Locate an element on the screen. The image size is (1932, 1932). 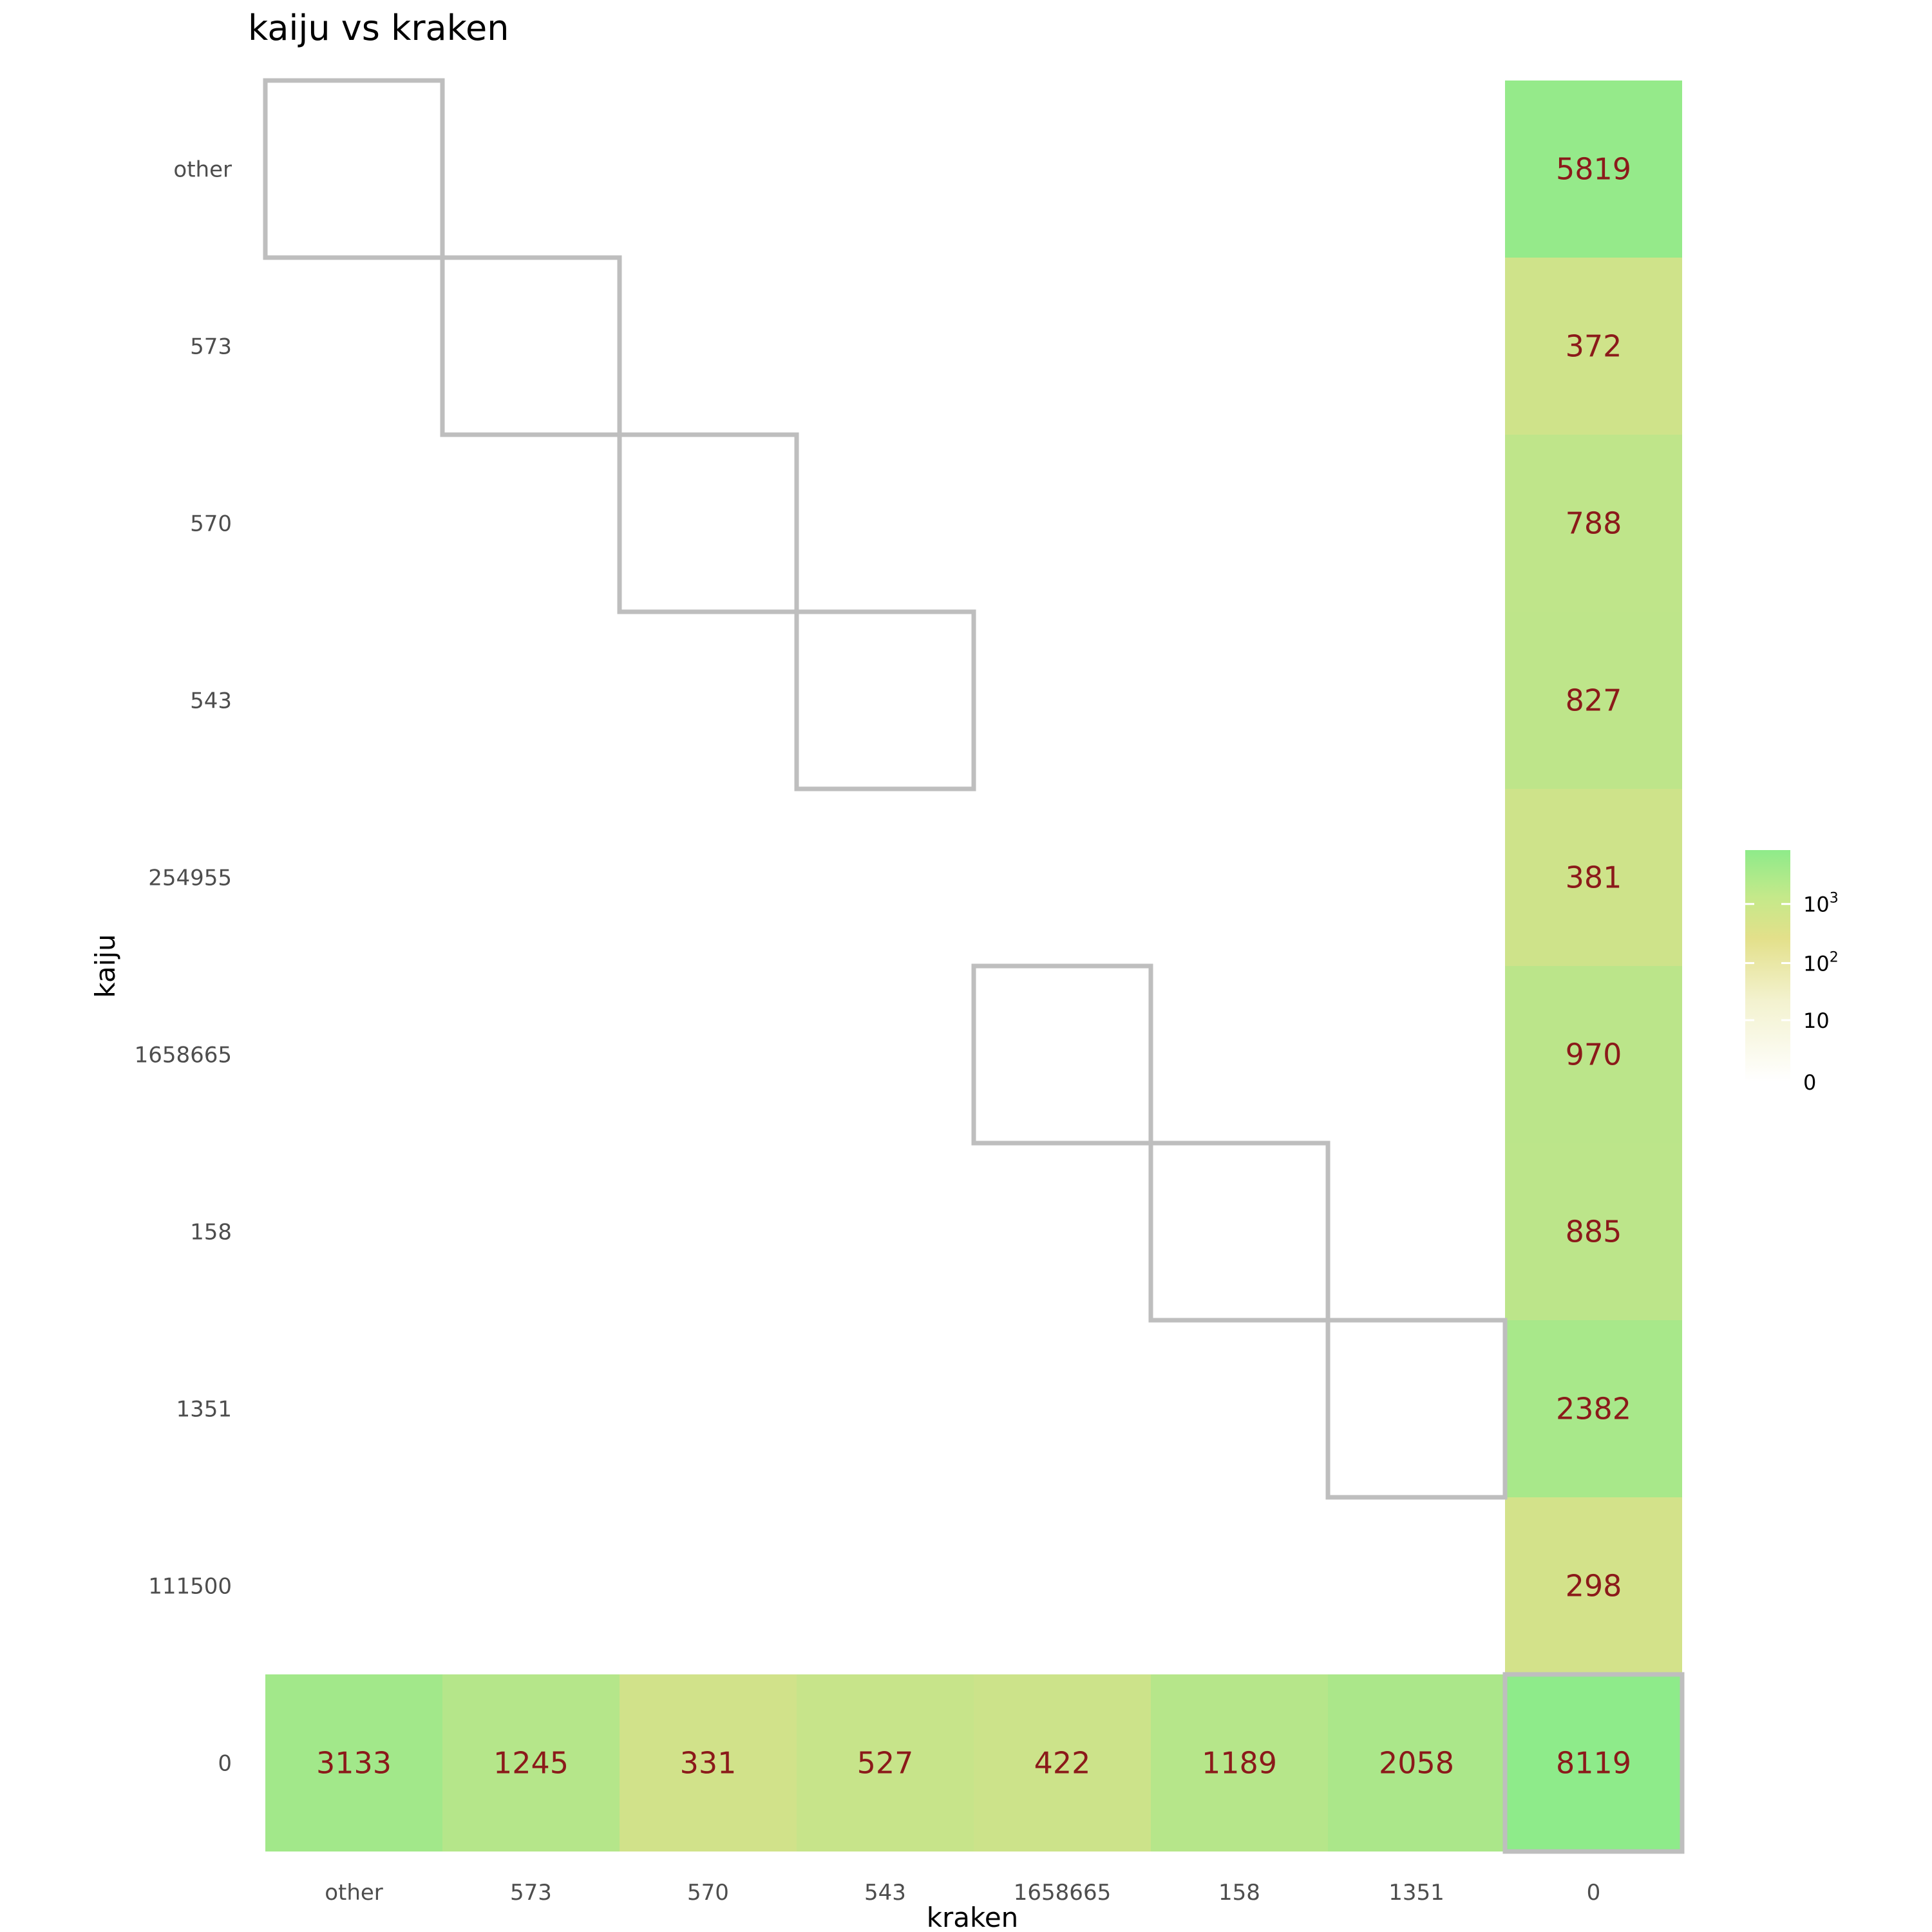
y-tick-label: 543 is located at coordinates (211, 701).